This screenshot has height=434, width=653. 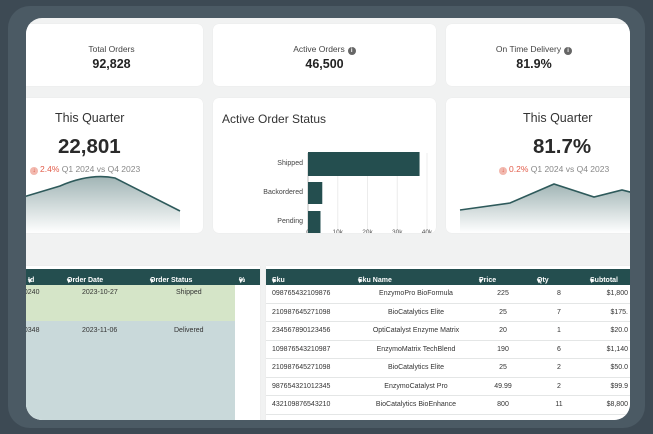 I want to click on bar-backordered, so click(x=315, y=193).